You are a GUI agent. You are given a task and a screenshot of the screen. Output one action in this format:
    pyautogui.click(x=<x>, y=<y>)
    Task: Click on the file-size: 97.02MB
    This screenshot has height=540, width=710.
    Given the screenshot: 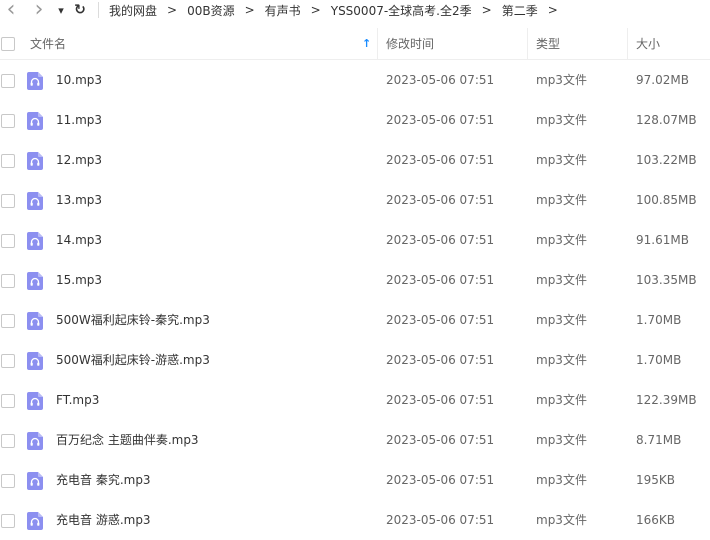 What is the action you would take?
    pyautogui.click(x=662, y=80)
    